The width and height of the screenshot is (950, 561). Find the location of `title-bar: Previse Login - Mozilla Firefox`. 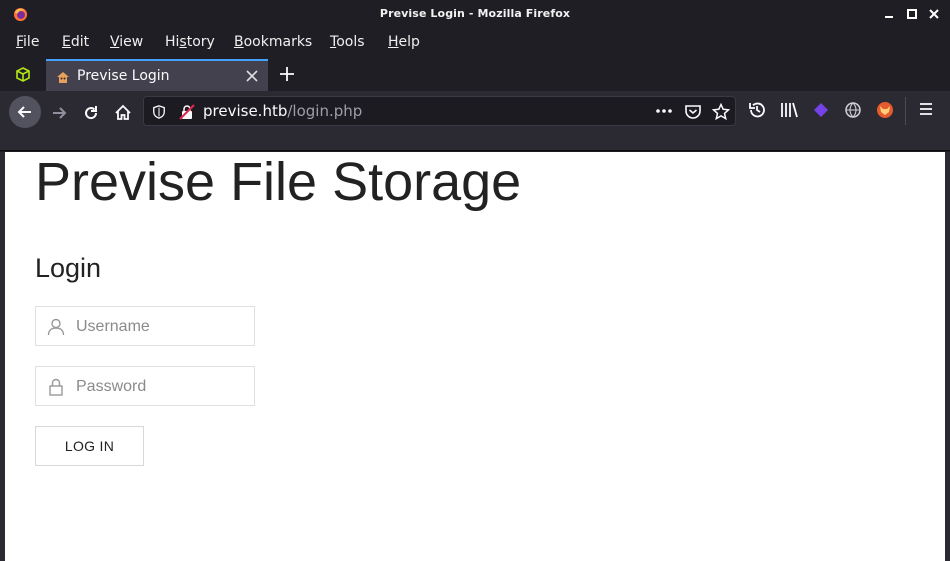

title-bar: Previse Login - Mozilla Firefox is located at coordinates (475, 14).